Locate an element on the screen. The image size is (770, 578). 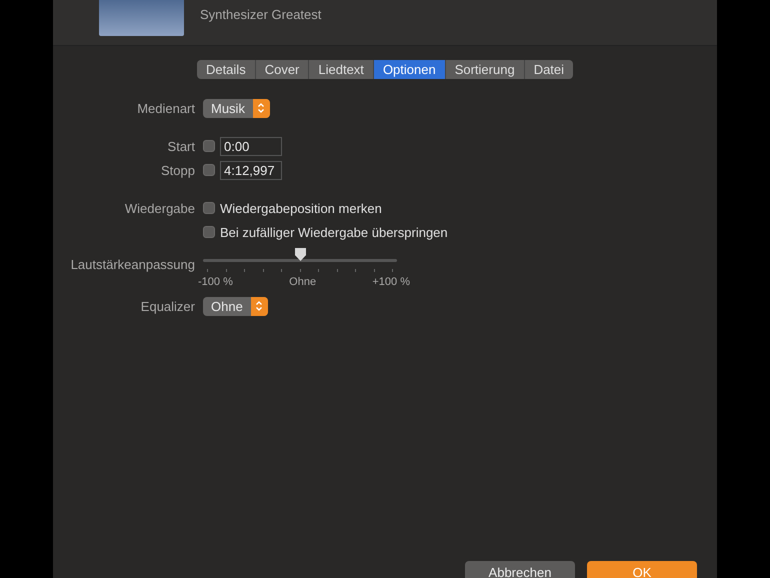
time-field: 4:12,997 is located at coordinates (251, 170).